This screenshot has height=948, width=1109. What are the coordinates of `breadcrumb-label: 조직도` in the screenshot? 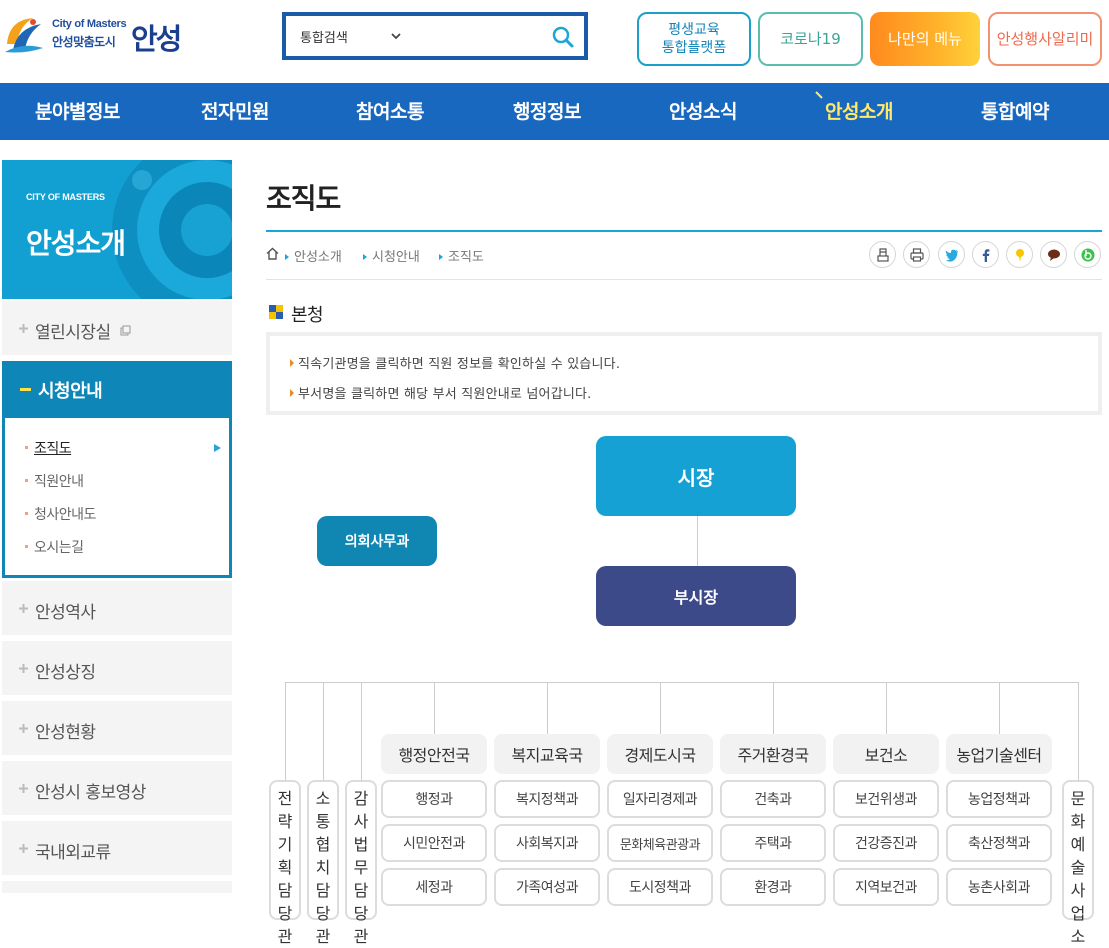 It's located at (466, 257).